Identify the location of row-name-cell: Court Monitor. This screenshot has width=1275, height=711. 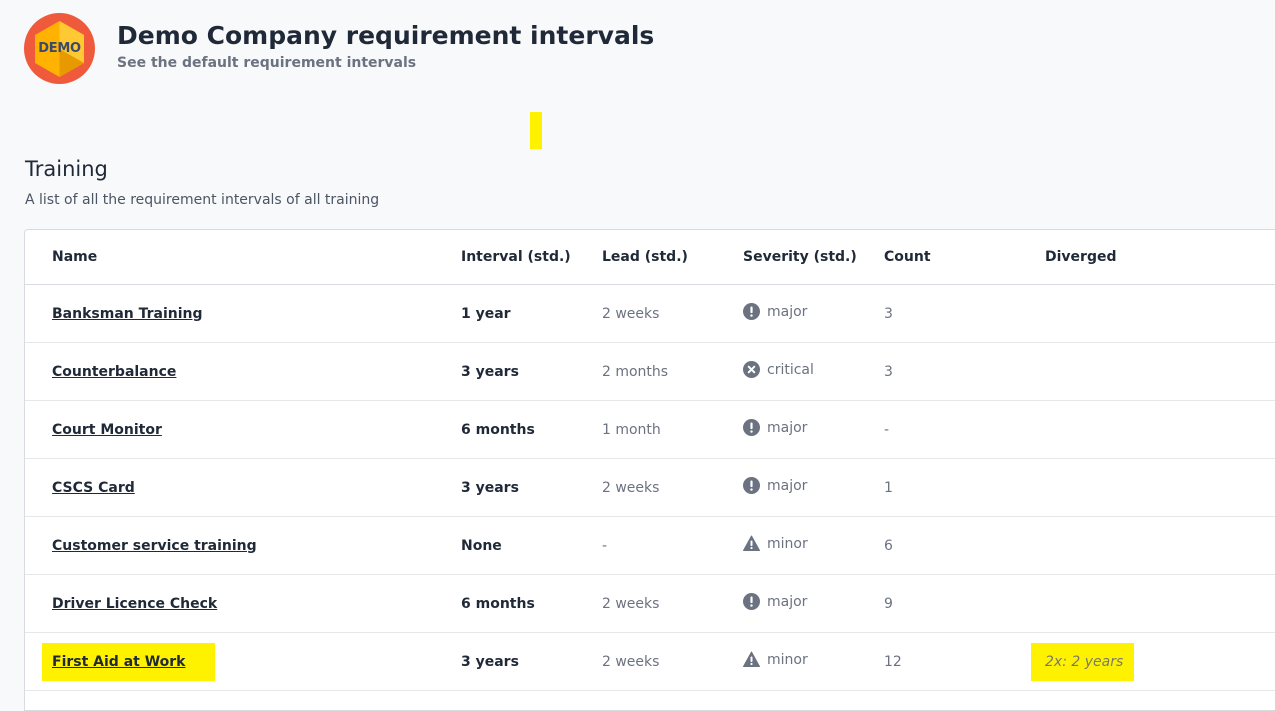
(243, 429).